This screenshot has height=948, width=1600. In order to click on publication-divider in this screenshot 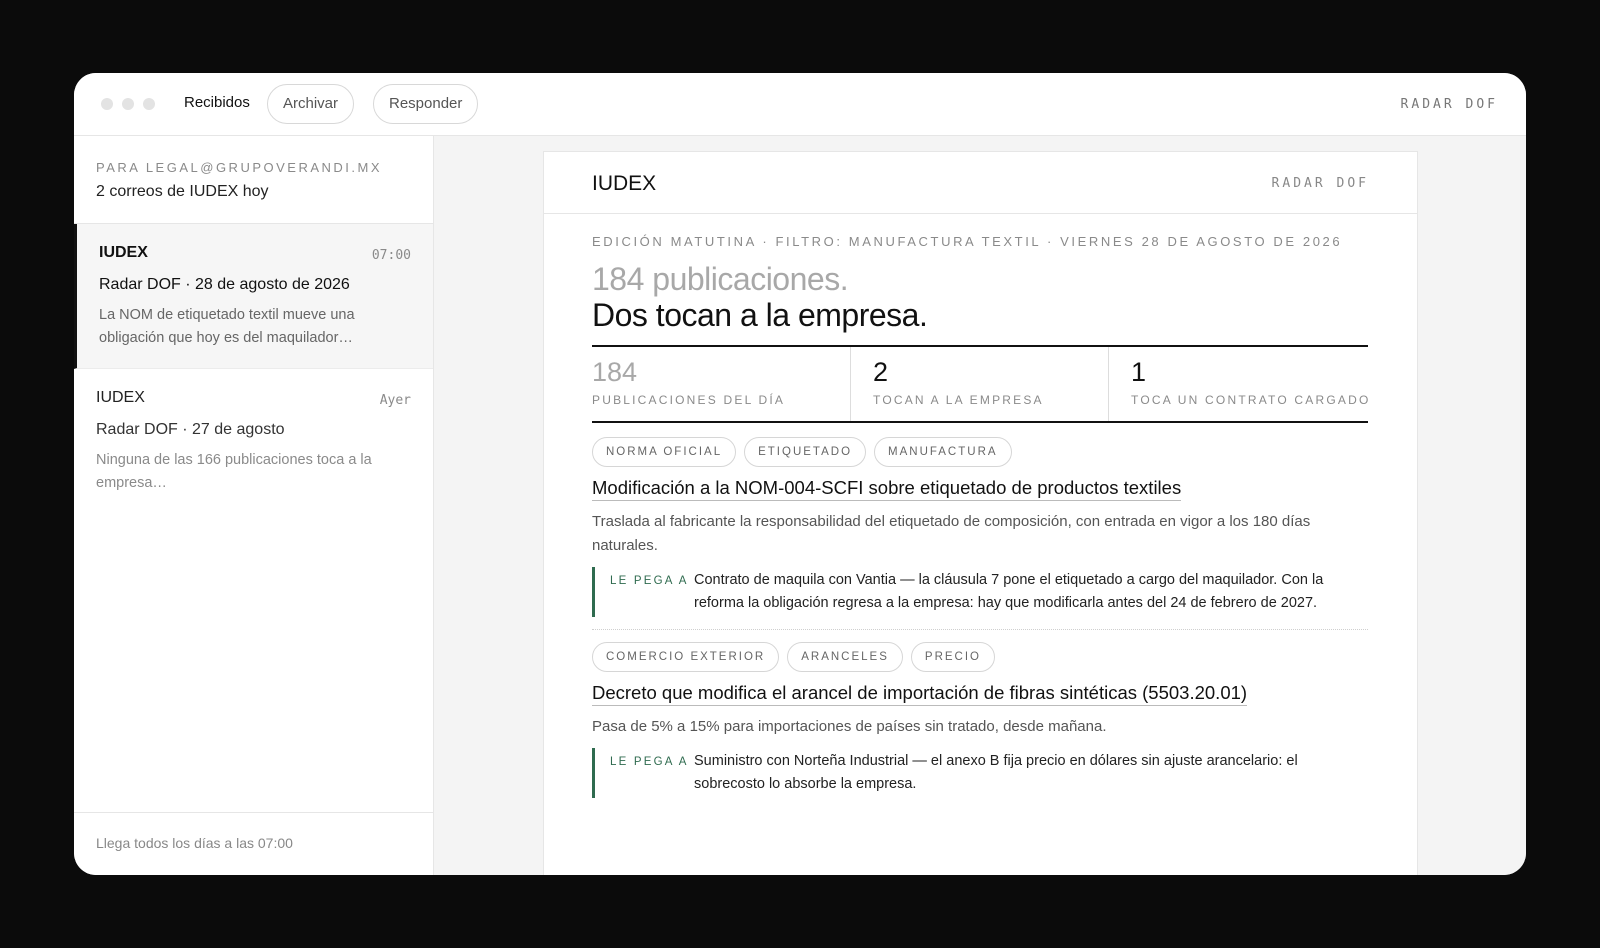, I will do `click(980, 629)`.